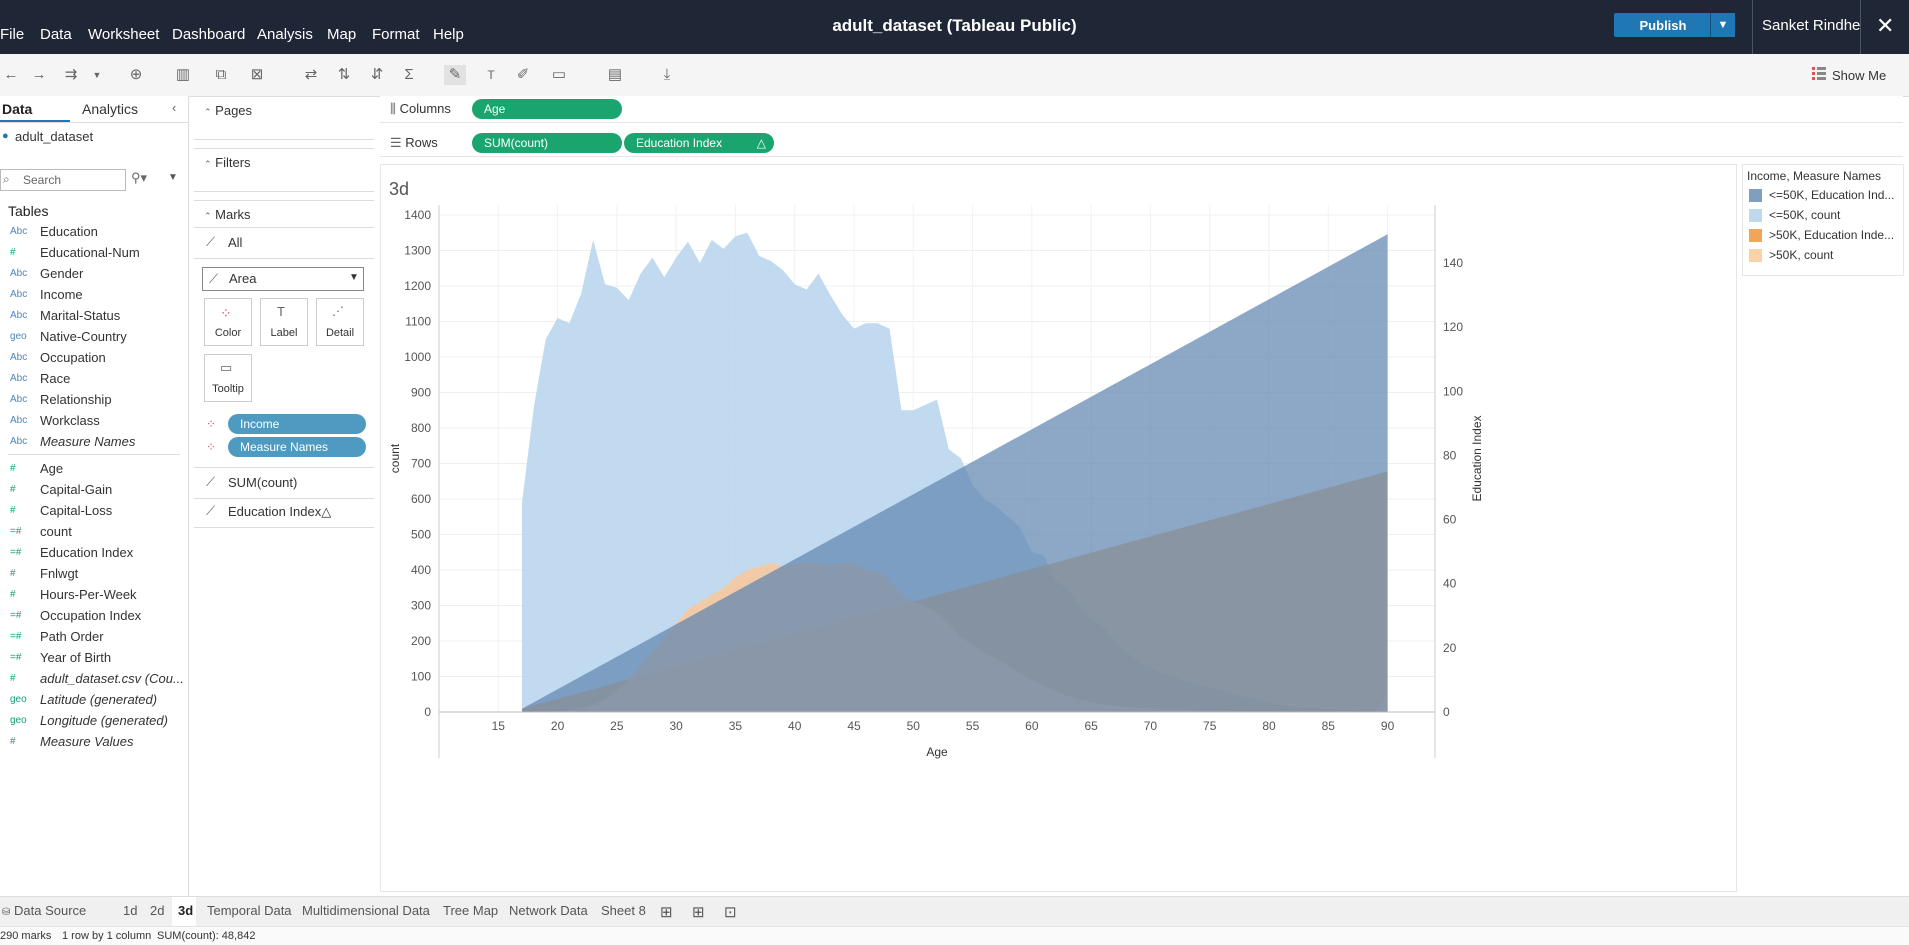 The width and height of the screenshot is (1909, 945). What do you see at coordinates (667, 75) in the screenshot?
I see `download-icon: ⤓` at bounding box center [667, 75].